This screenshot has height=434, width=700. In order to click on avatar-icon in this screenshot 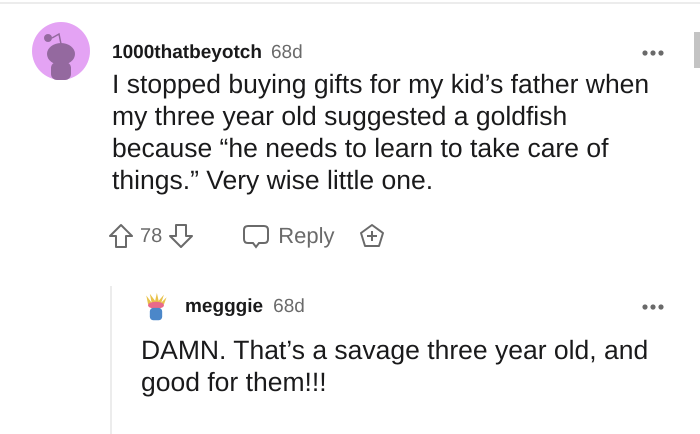, I will do `click(61, 51)`.